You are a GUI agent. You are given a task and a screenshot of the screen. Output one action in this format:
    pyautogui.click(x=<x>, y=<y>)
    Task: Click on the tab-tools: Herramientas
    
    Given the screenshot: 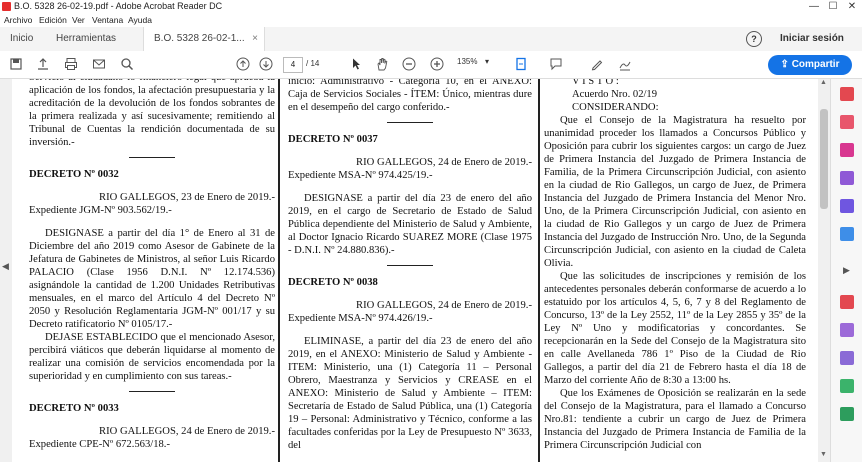 What is the action you would take?
    pyautogui.click(x=86, y=39)
    